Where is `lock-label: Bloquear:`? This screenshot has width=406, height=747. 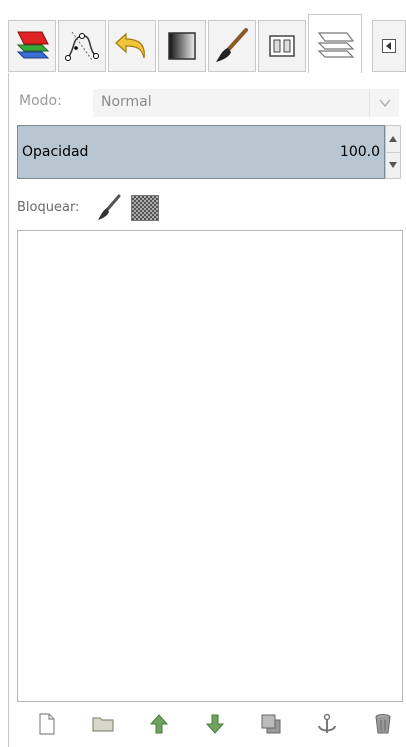
lock-label: Bloquear: is located at coordinates (48, 207).